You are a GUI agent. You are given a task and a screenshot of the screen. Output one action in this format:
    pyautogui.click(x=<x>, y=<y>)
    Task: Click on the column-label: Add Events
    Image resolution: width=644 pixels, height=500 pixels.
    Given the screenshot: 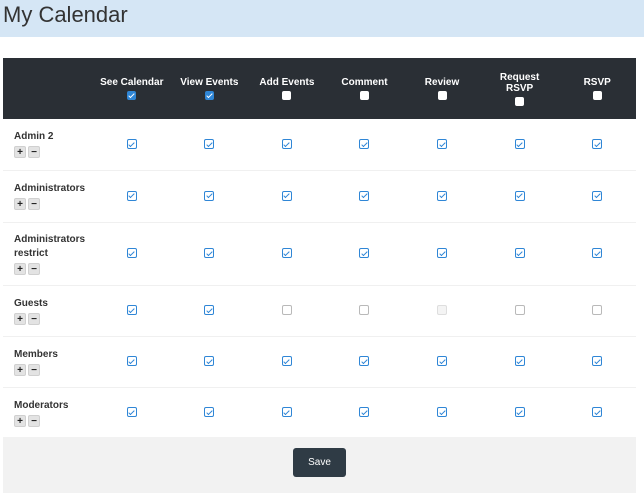 What is the action you would take?
    pyautogui.click(x=287, y=82)
    